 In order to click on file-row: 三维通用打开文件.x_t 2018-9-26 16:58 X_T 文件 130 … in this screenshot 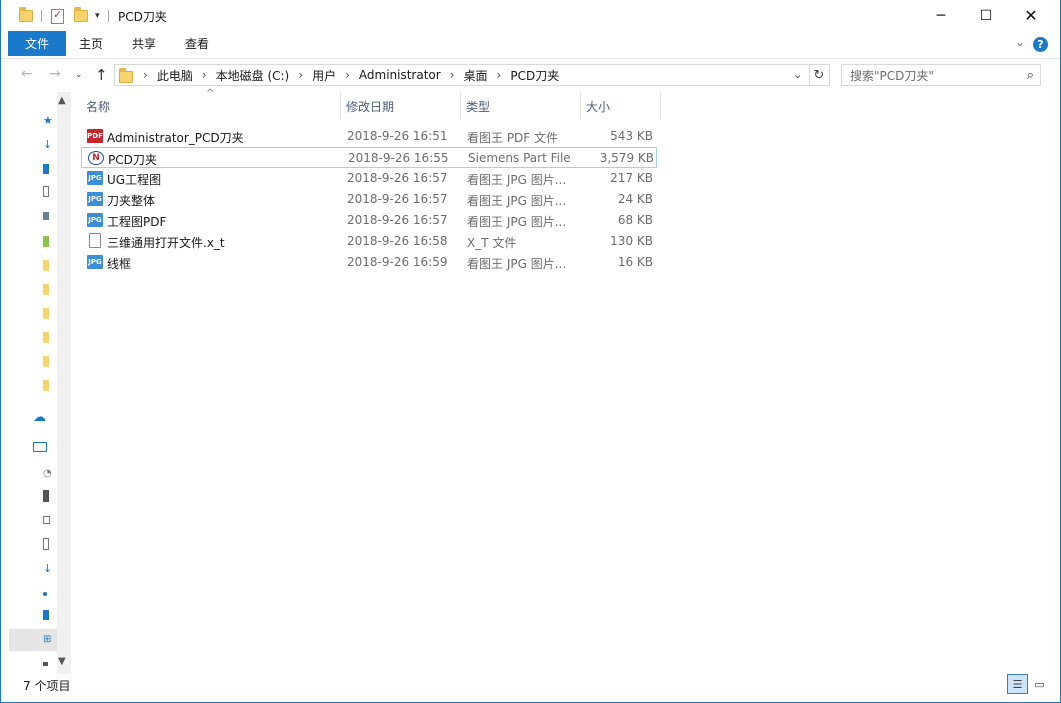, I will do `click(369, 241)`.